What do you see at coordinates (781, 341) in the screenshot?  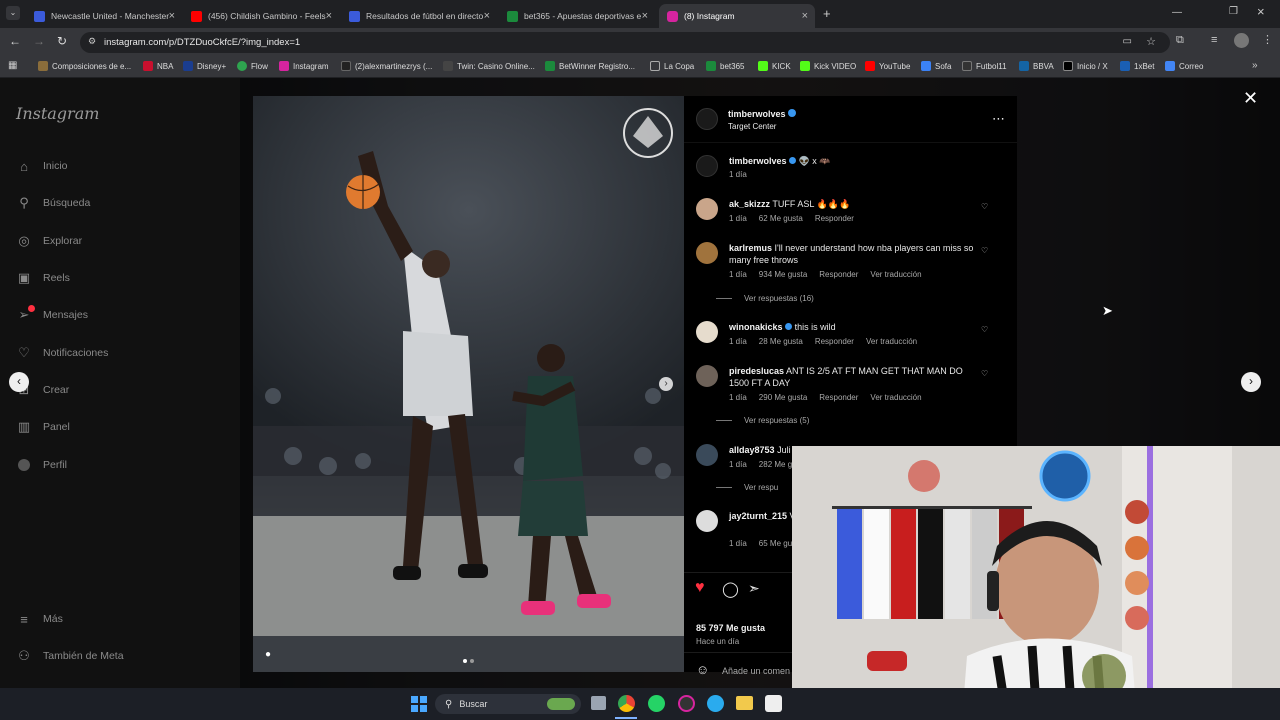 I see `comment-likes: 28 Me gusta` at bounding box center [781, 341].